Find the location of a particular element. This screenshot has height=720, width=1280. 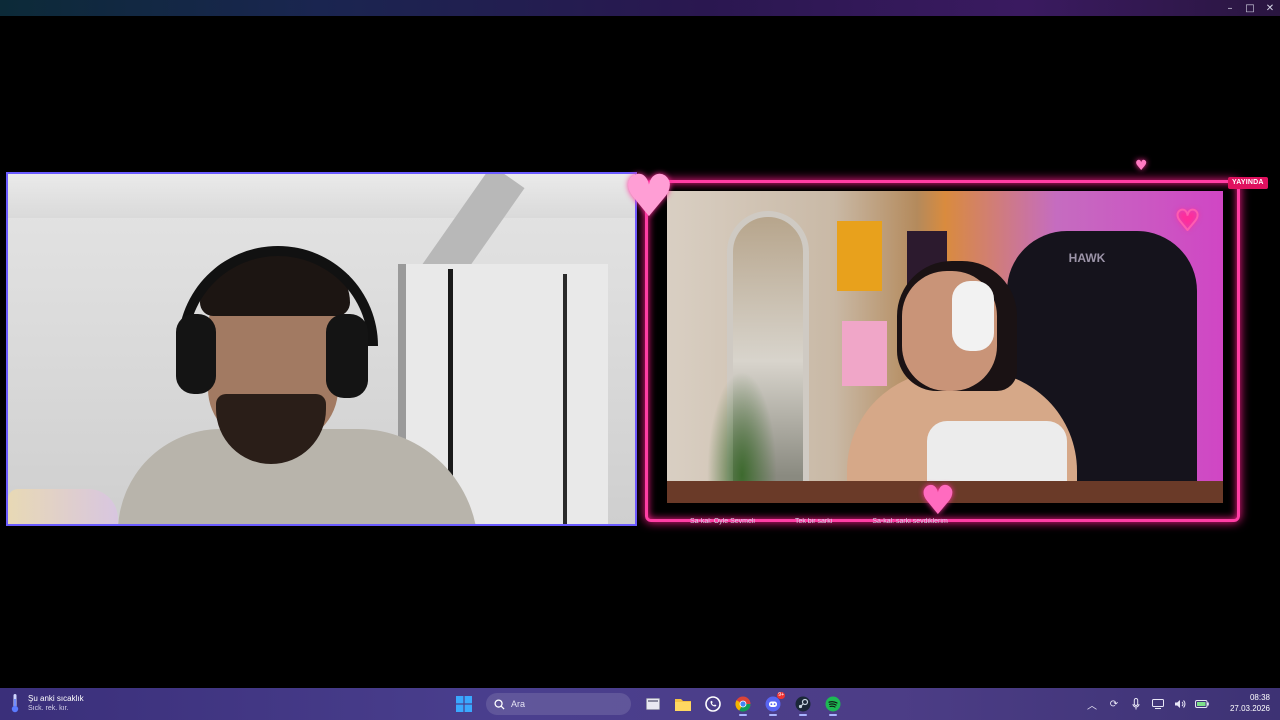

weather-title: Şu anki sıcaklık is located at coordinates (56, 698).